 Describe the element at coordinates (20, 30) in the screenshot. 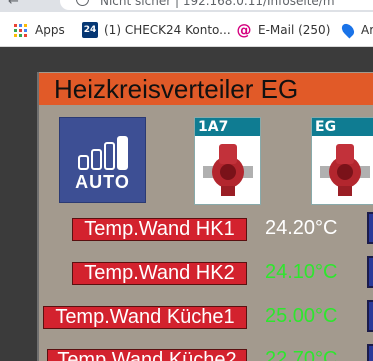

I see `apps-grid-icon` at that location.